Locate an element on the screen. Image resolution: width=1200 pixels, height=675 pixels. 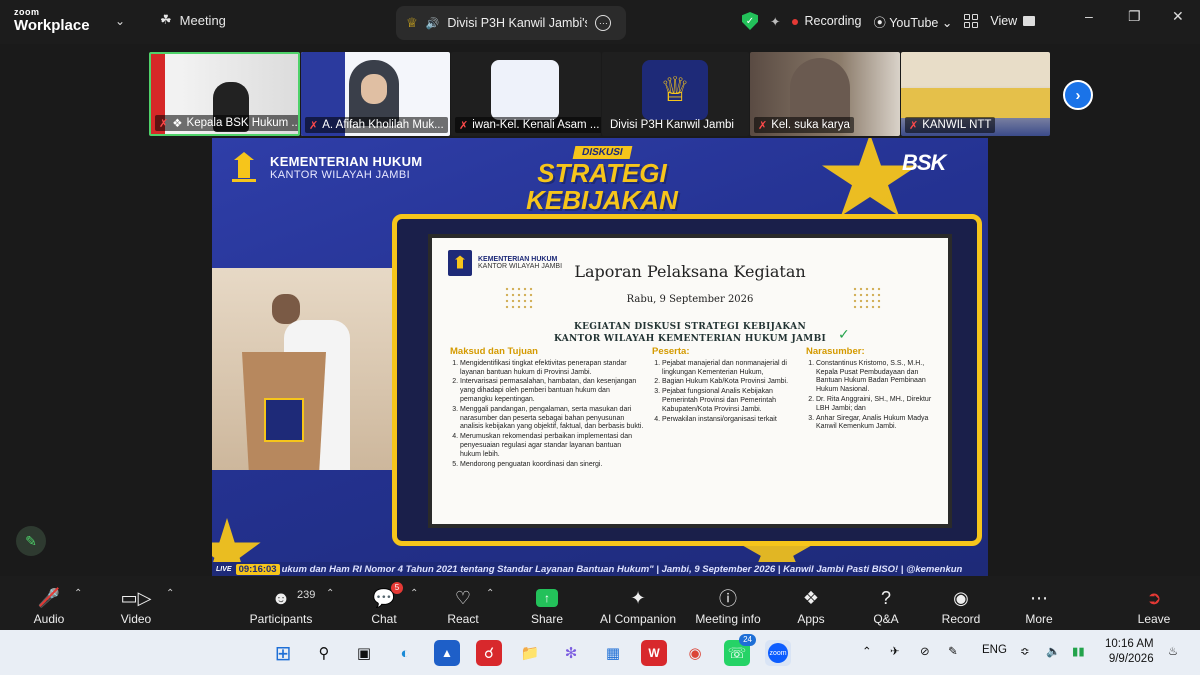
gallery-grid-icon is located at coordinates (971, 21).